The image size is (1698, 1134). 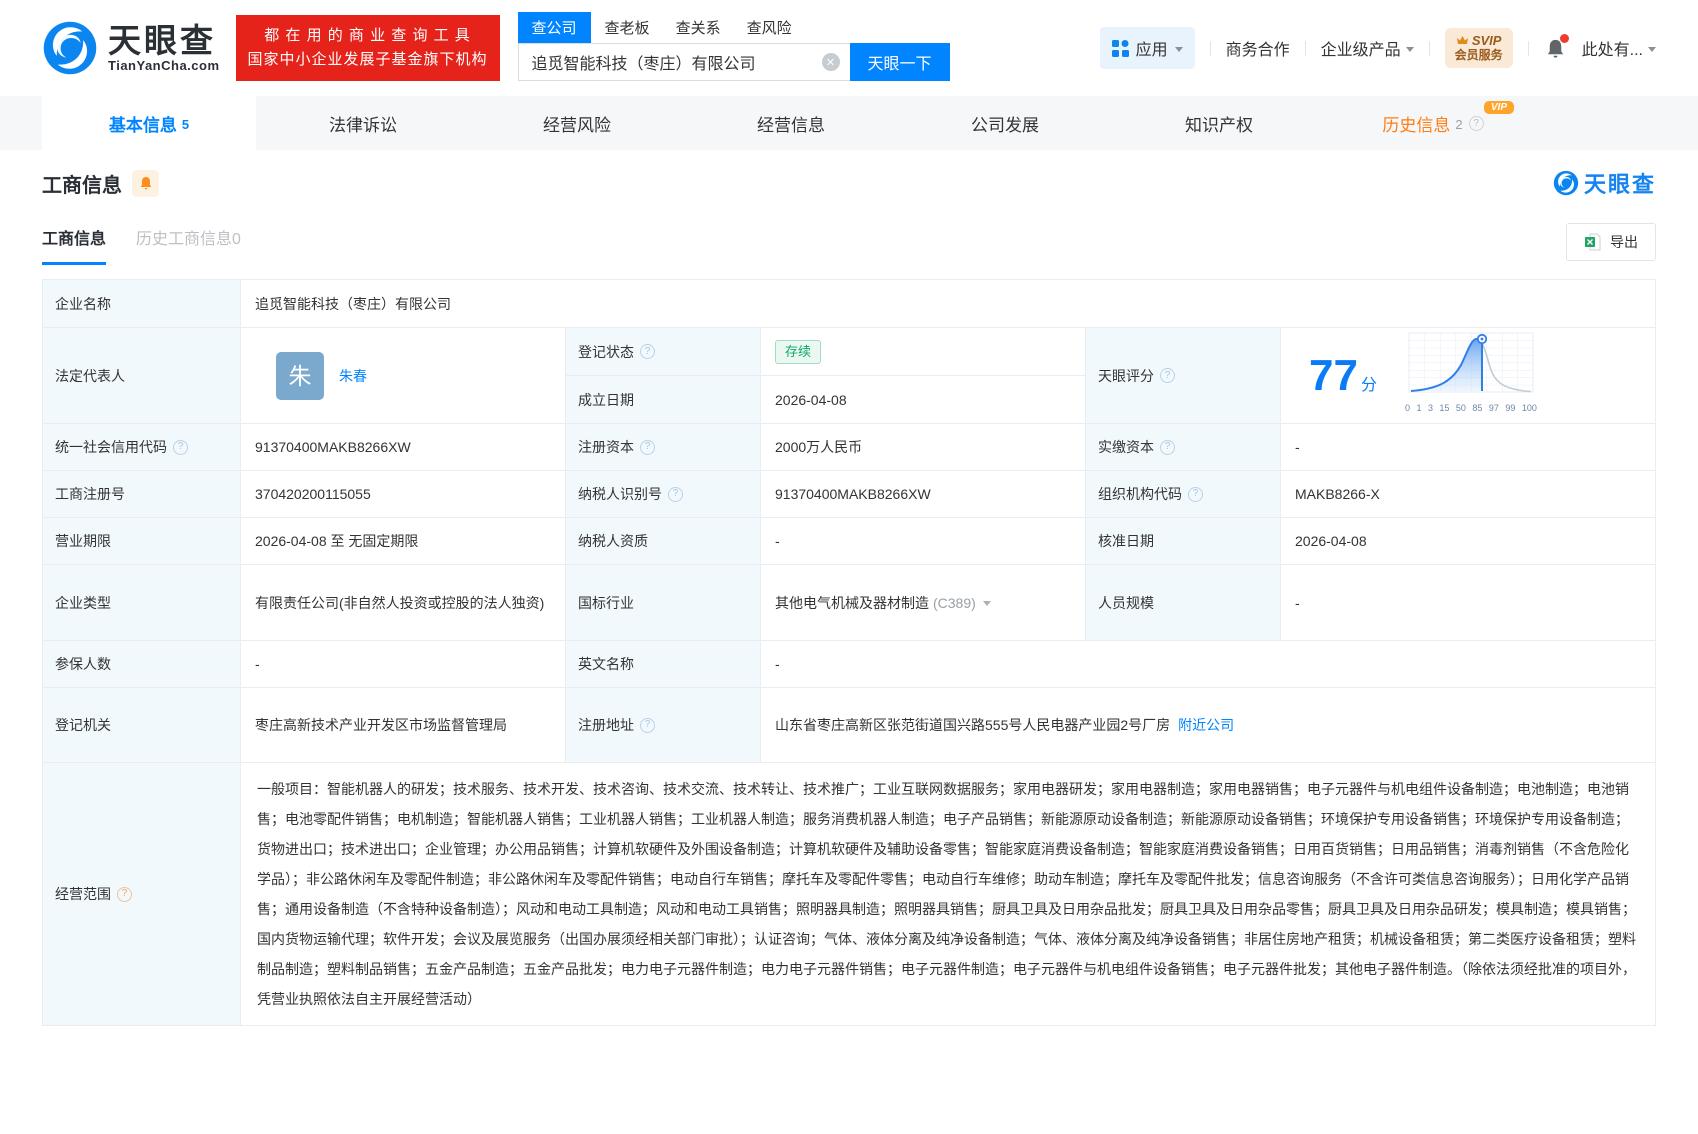 I want to click on taxpayer-id-cell: 91370400MAKB8266XW, so click(x=923, y=494).